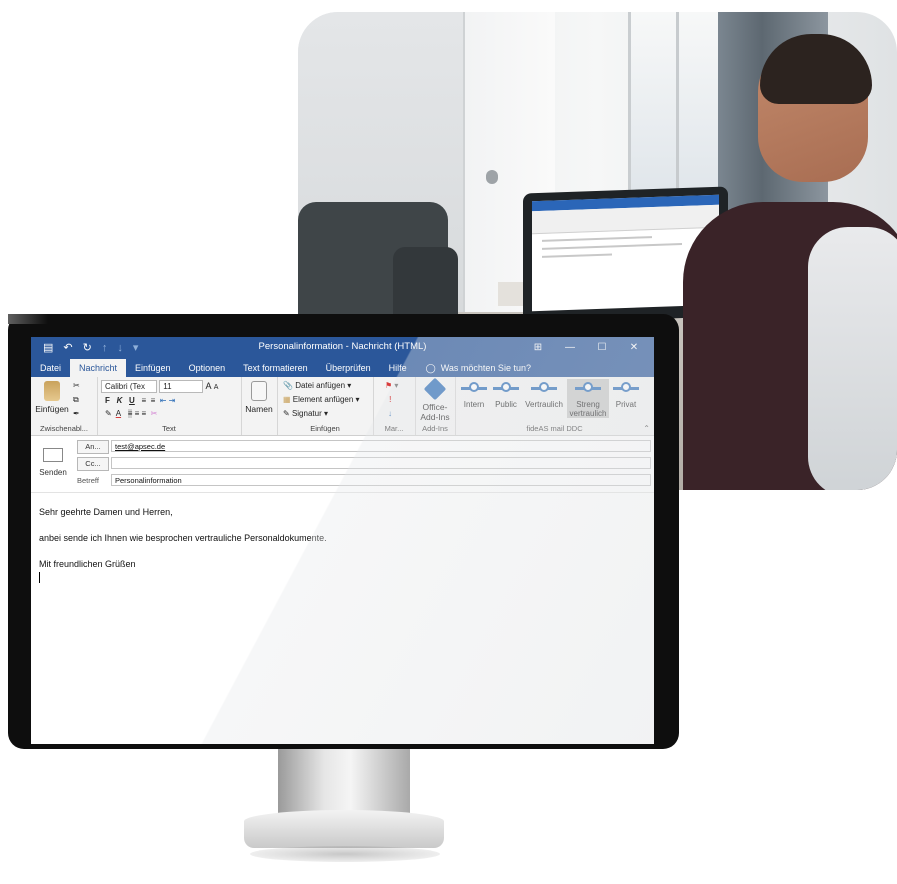 This screenshot has width=897, height=884. I want to click on tab-einfuegen: Einfügen, so click(153, 368).